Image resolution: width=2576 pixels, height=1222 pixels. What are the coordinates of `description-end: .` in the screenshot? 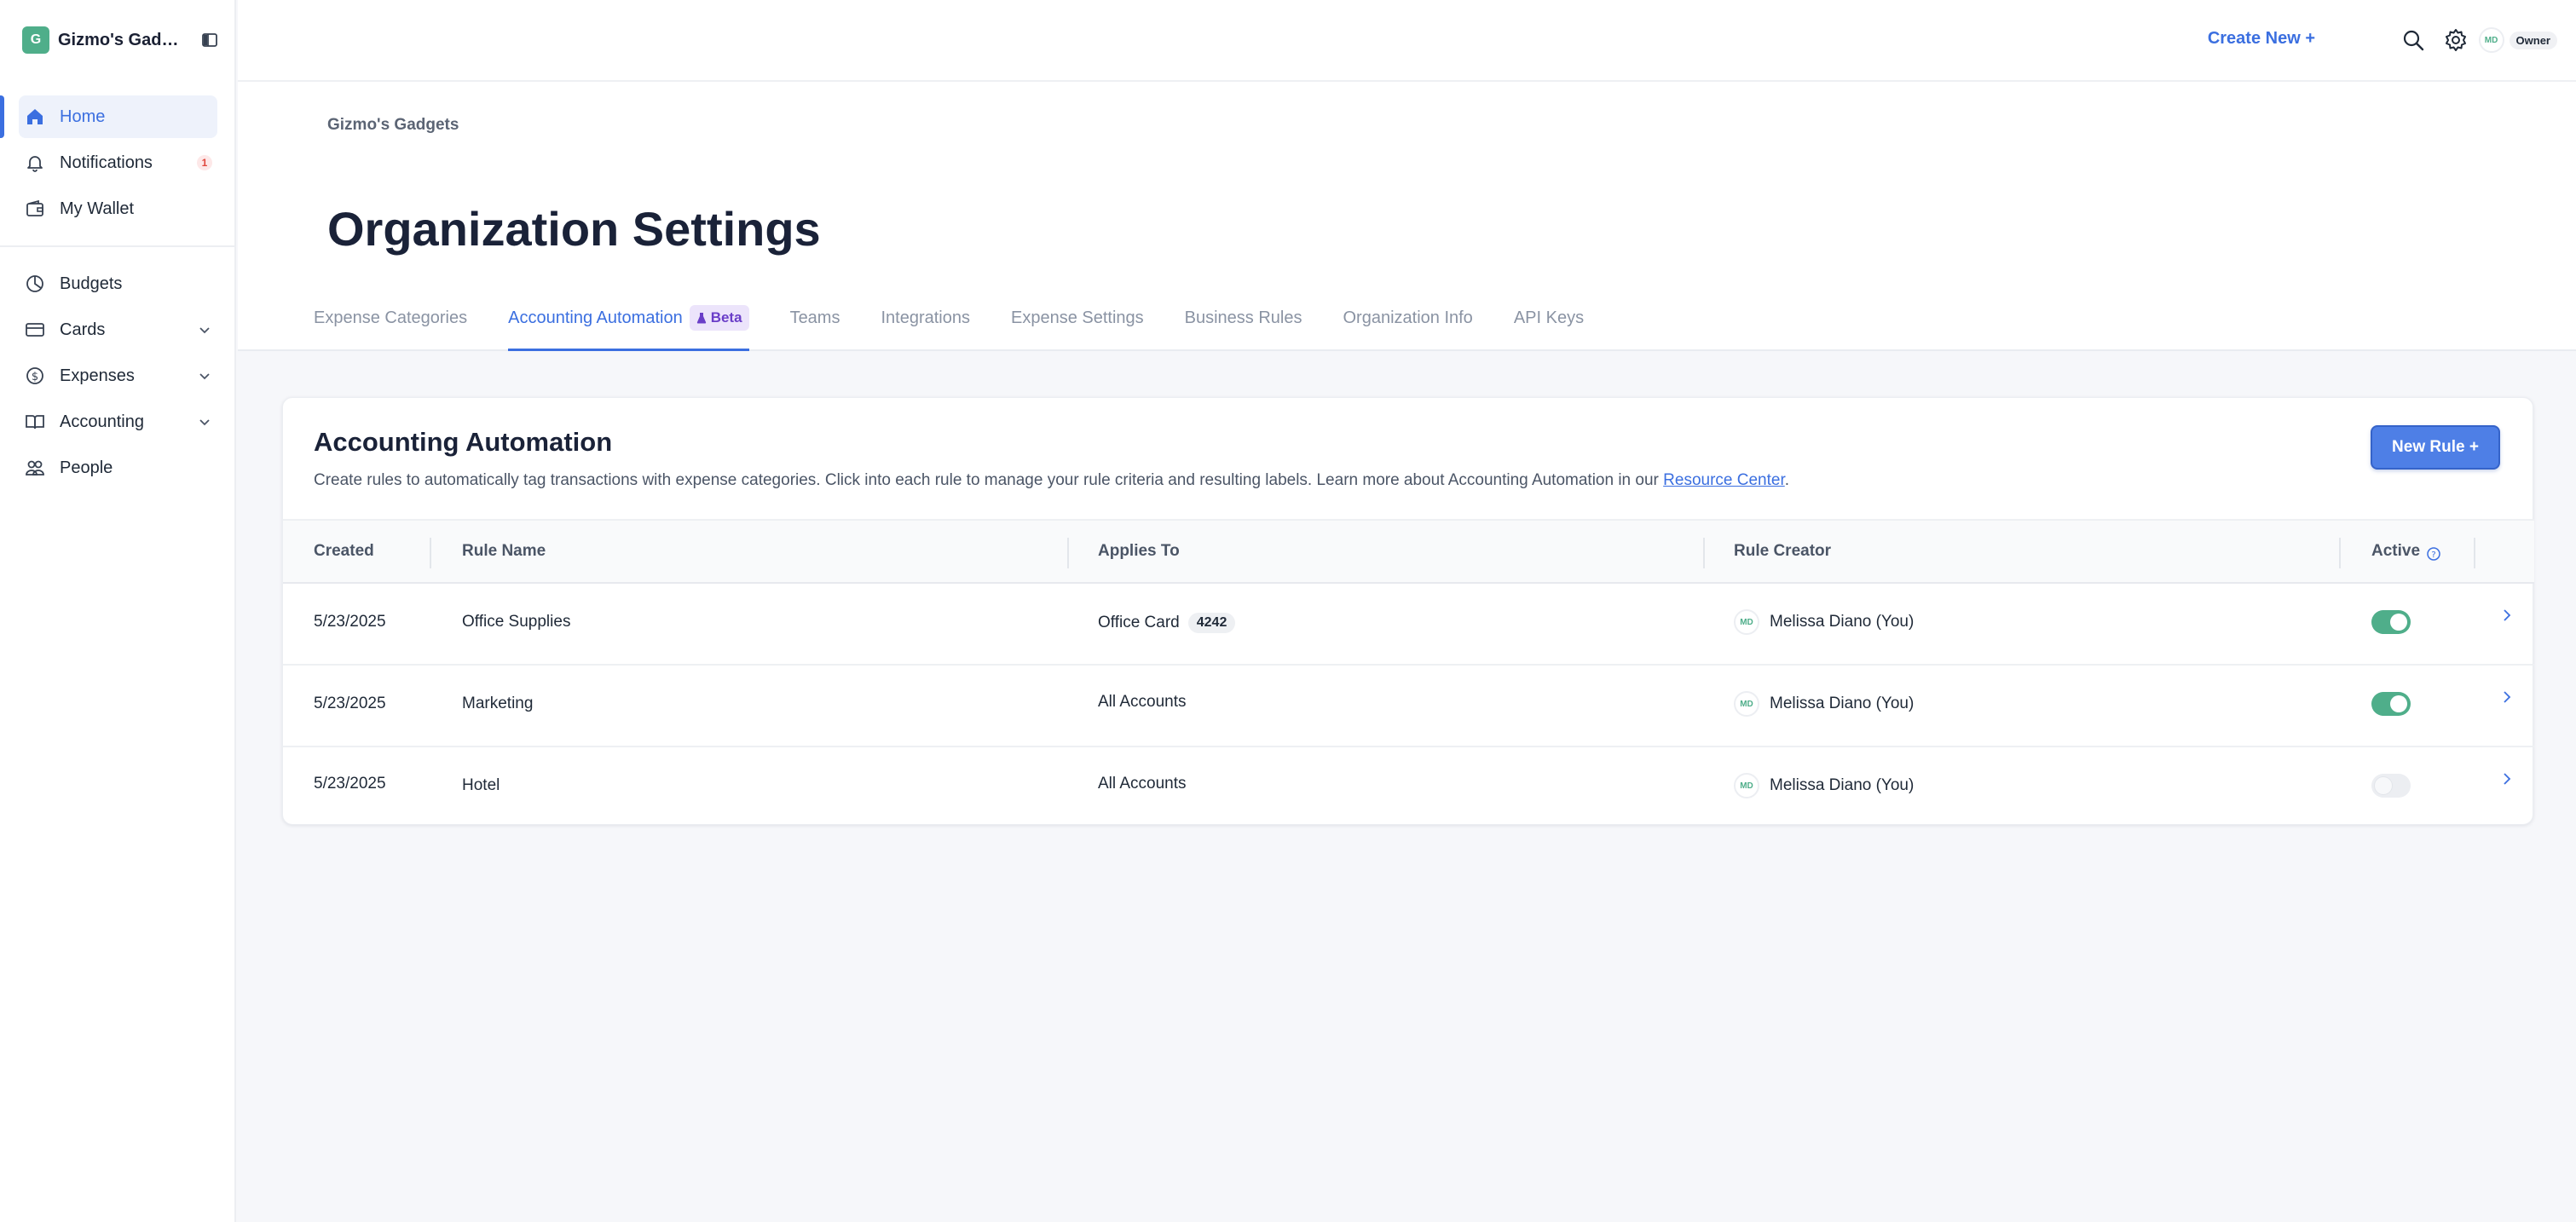 It's located at (1787, 480).